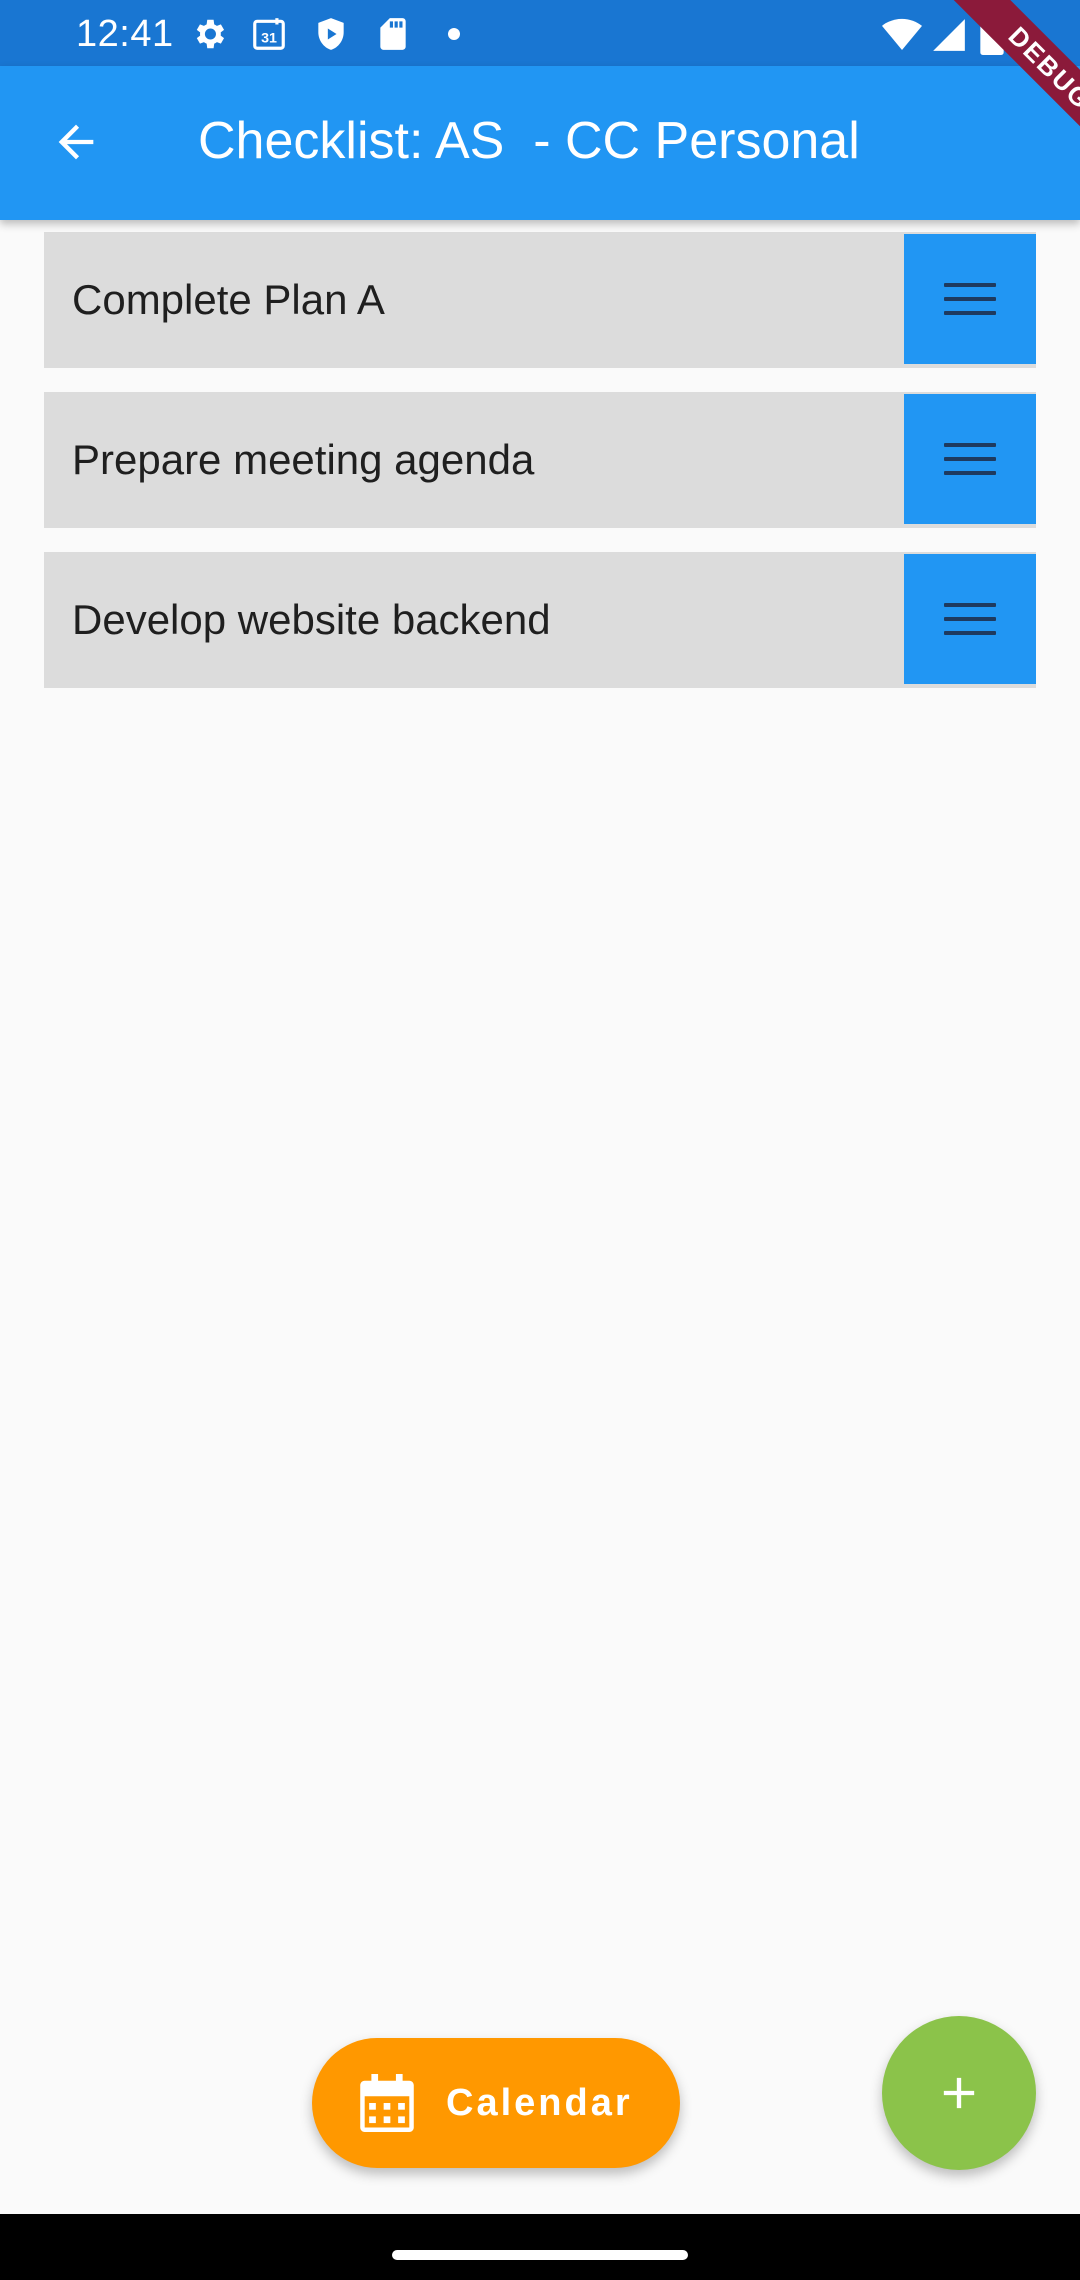  What do you see at coordinates (210, 34) in the screenshot?
I see `gear-icon` at bounding box center [210, 34].